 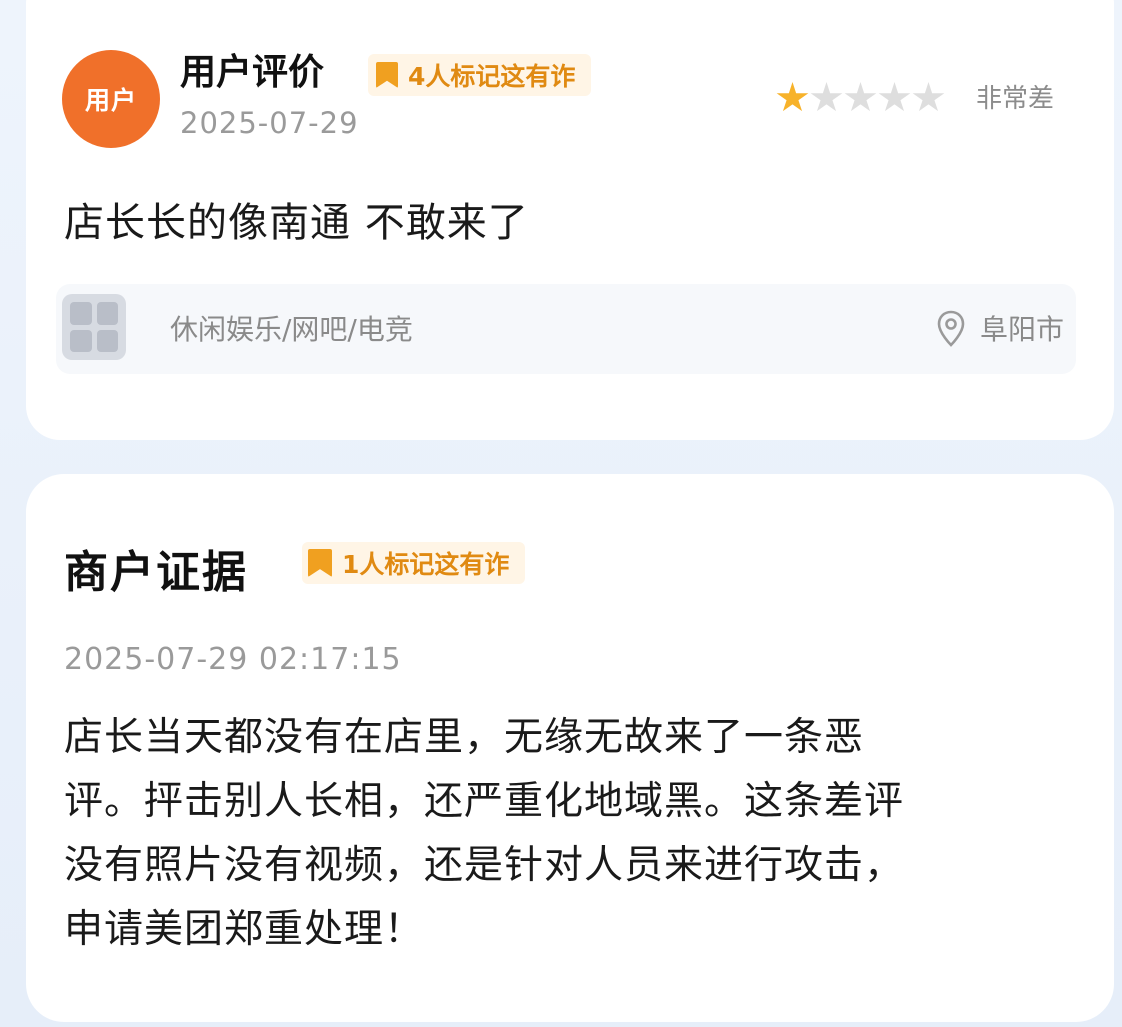 I want to click on user-avatar: 用户, so click(x=111, y=99).